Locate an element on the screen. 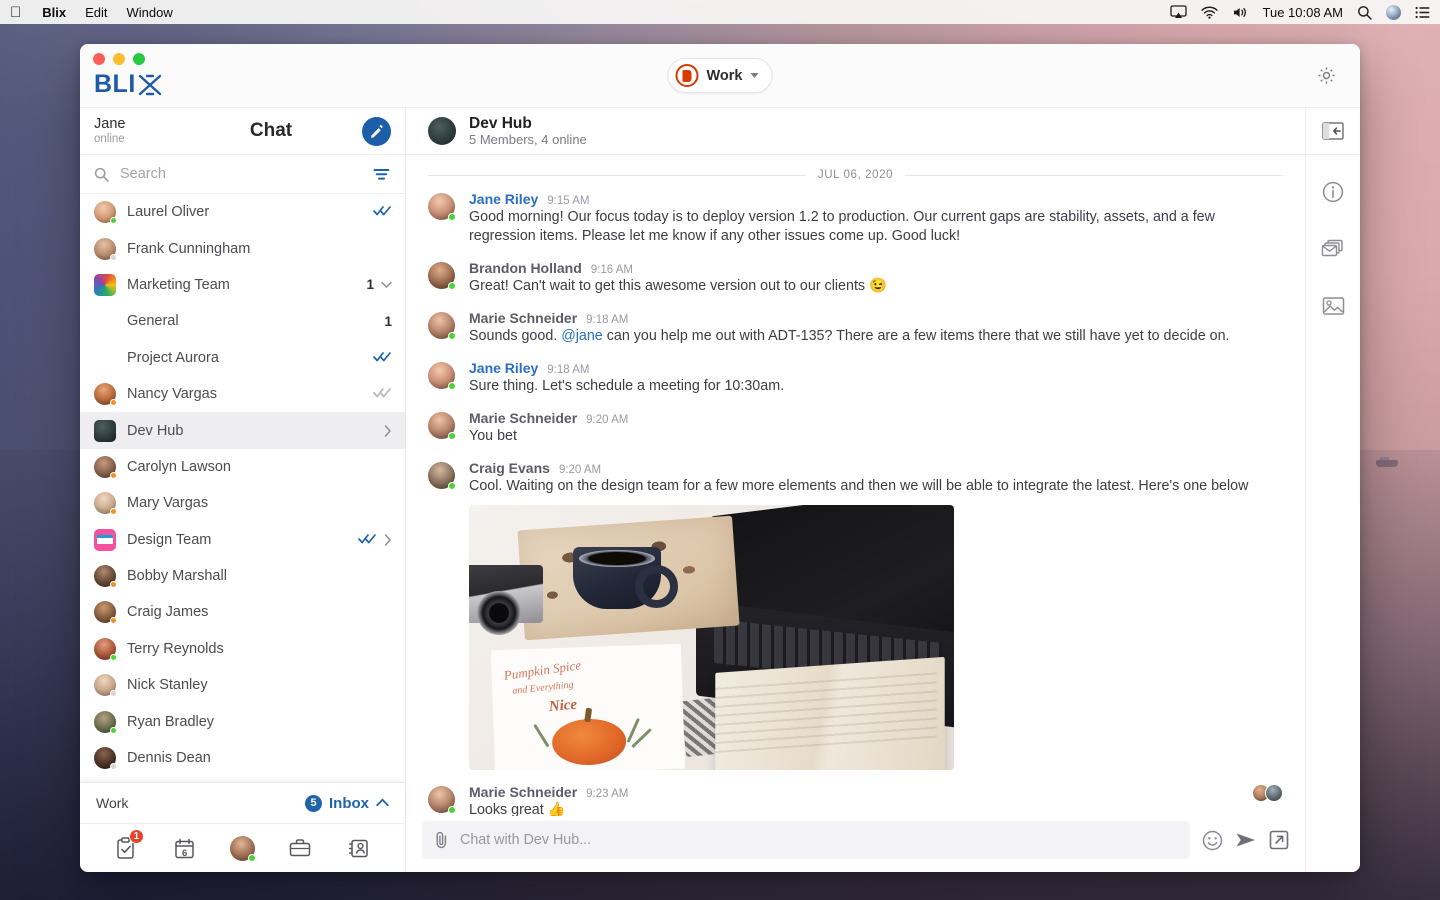 Image resolution: width=1440 pixels, height=900 pixels. chat-list-item-project-aurora: Project Aurora is located at coordinates (242, 358).